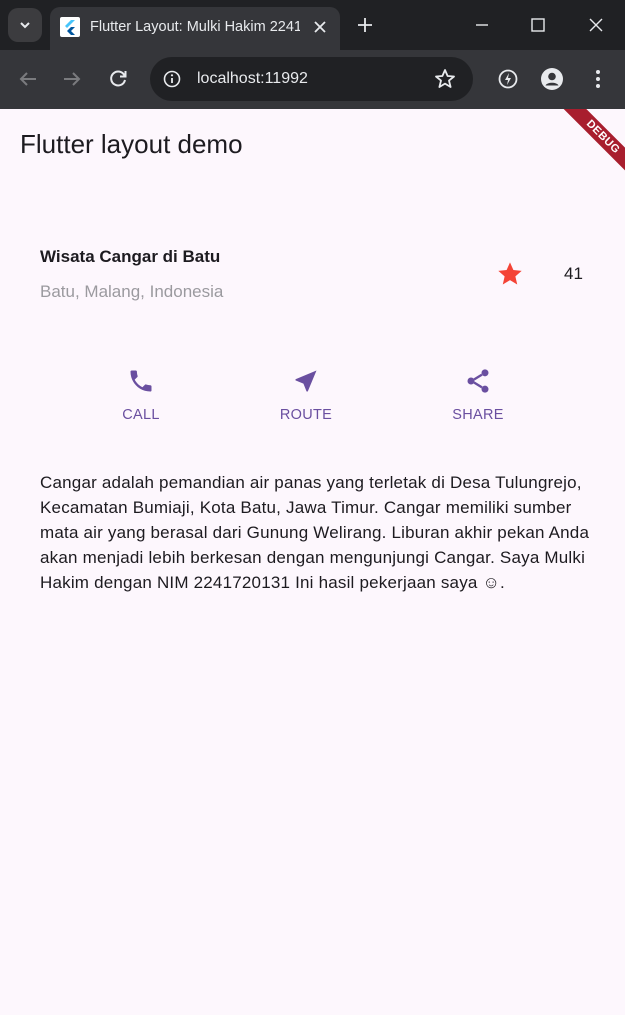 The image size is (625, 1015). I want to click on chevron-down-icon, so click(25, 25).